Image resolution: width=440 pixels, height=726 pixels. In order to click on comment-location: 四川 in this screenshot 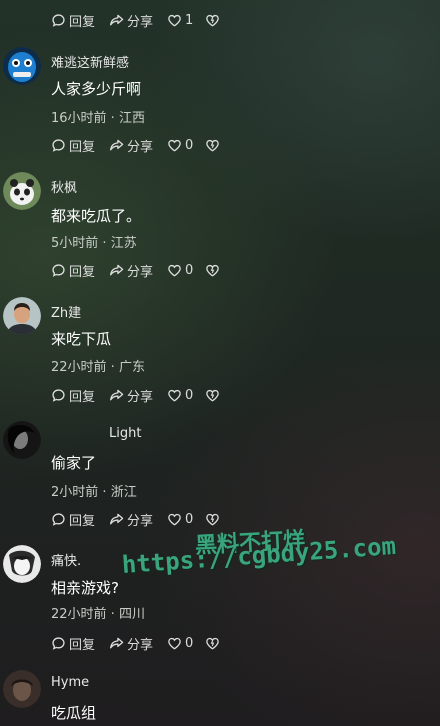, I will do `click(131, 614)`.